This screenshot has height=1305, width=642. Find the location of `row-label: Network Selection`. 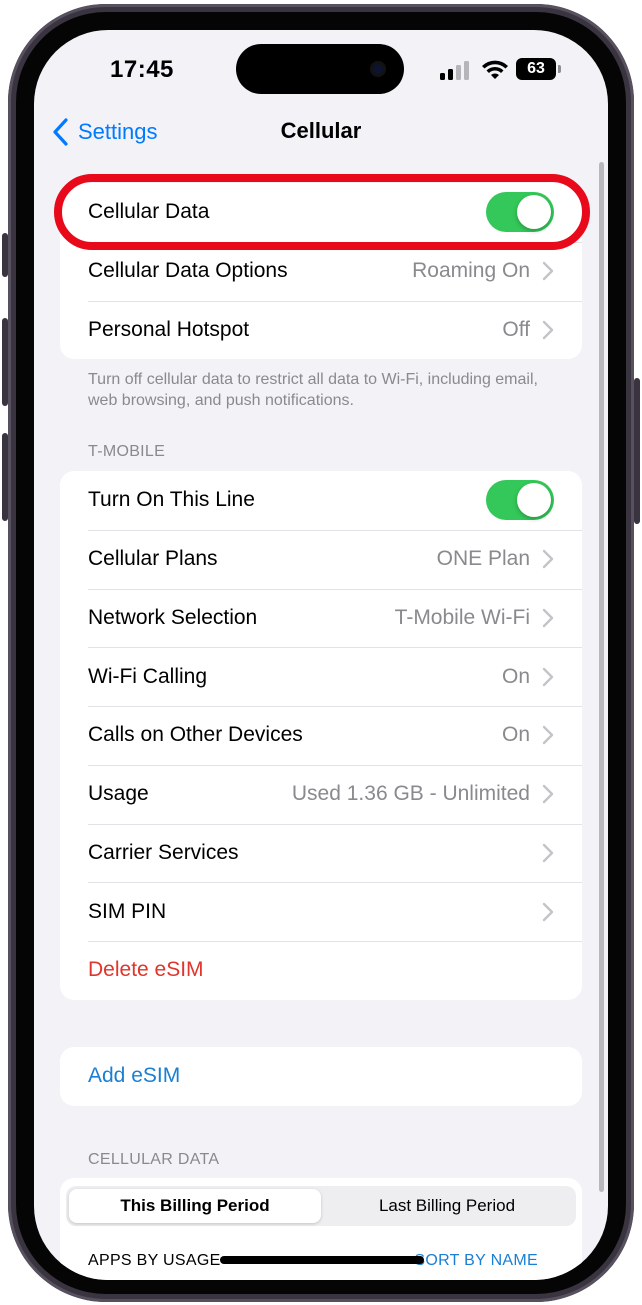

row-label: Network Selection is located at coordinates (173, 617).